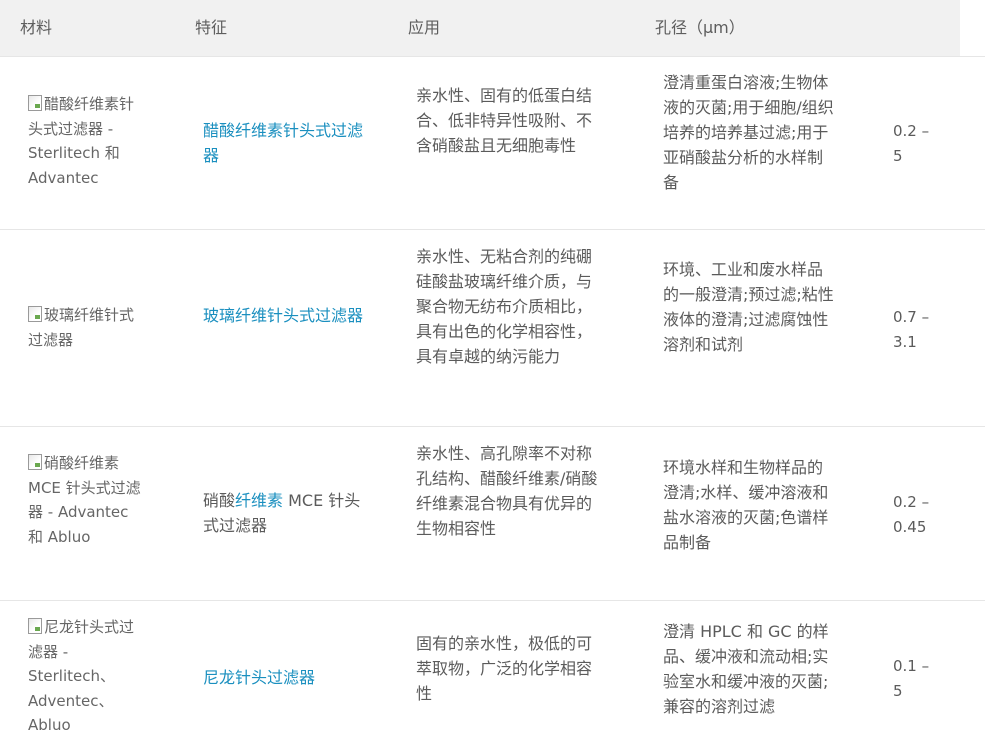 This screenshot has height=755, width=985. Describe the element at coordinates (480, 28) in the screenshot. I see `table-header: 材料 特征 应用 孔径（μm）` at that location.